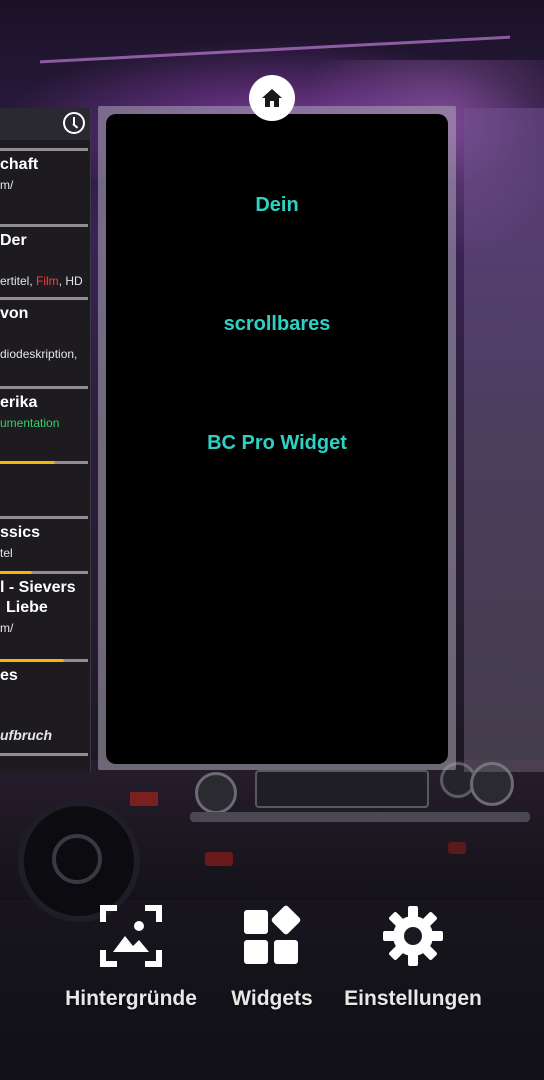 Image resolution: width=544 pixels, height=1080 pixels. Describe the element at coordinates (45, 124) in the screenshot. I see `preview-topbar` at that location.